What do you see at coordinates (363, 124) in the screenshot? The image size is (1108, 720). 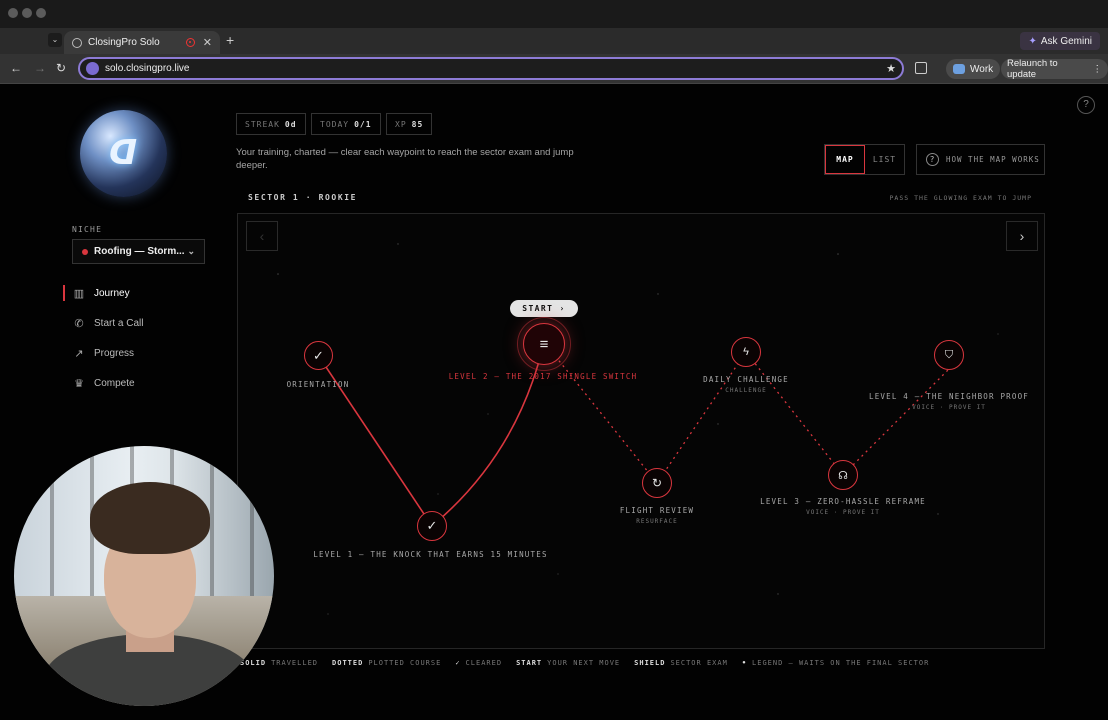 I see `stat-value: 0/1` at bounding box center [363, 124].